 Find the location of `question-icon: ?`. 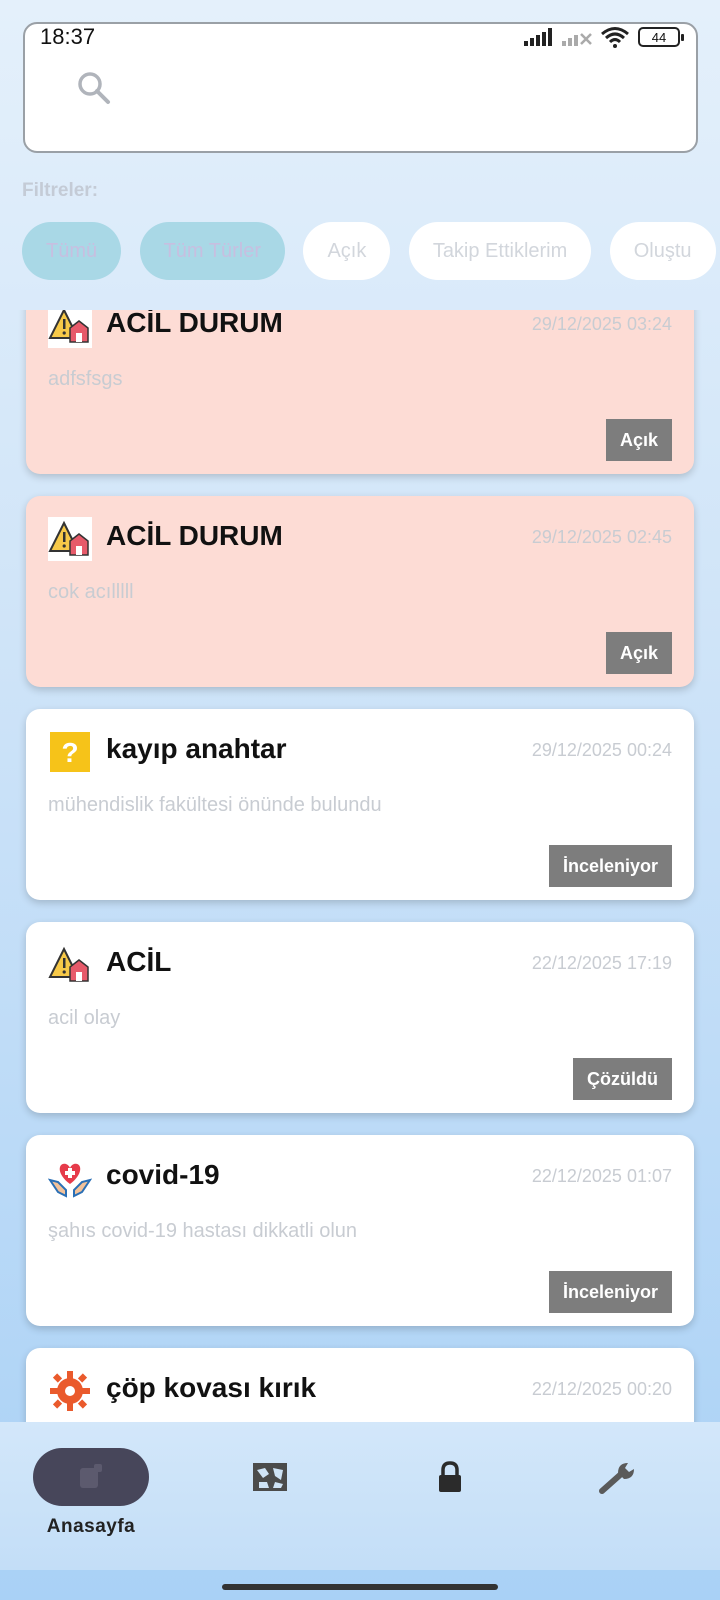

question-icon: ? is located at coordinates (70, 752).